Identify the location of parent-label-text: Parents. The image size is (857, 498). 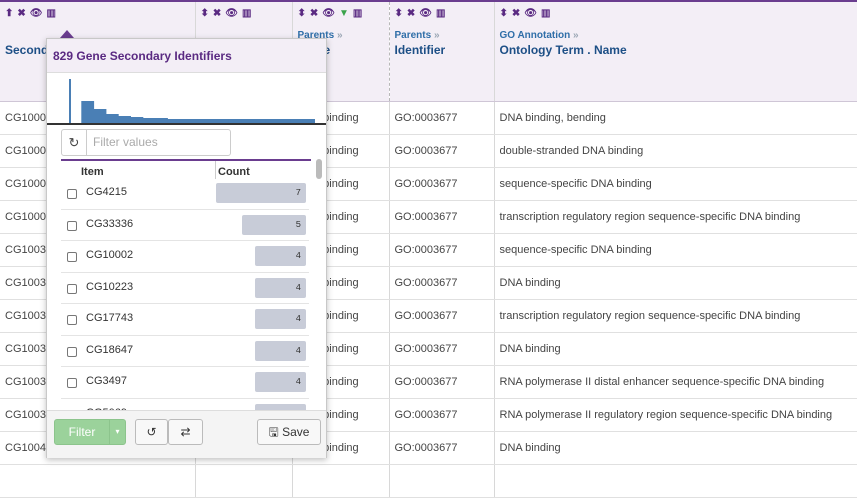
(413, 35).